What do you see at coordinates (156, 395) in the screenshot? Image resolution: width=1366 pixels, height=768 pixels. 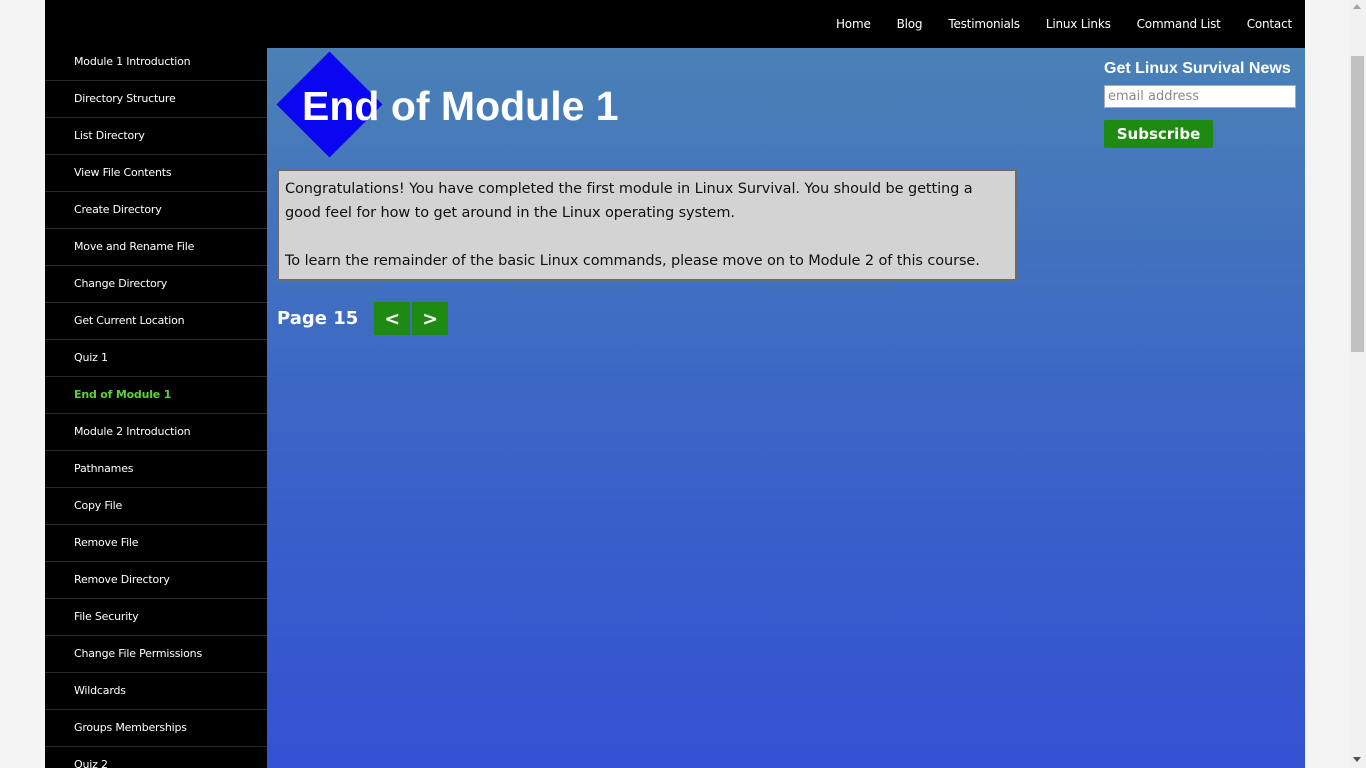 I see `sidebar-item-end-of-module-1: End of Module 1` at bounding box center [156, 395].